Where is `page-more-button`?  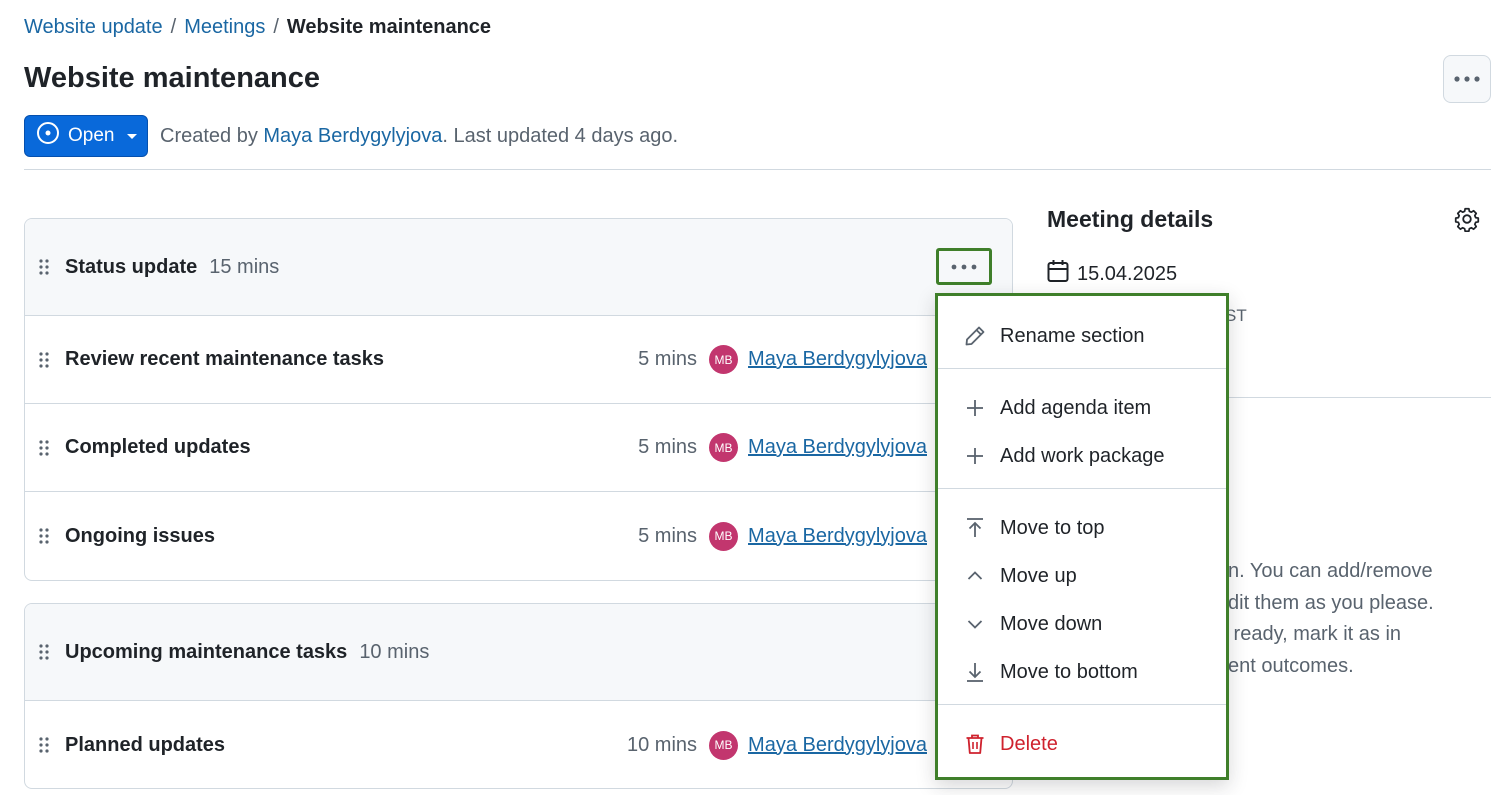 page-more-button is located at coordinates (1467, 79).